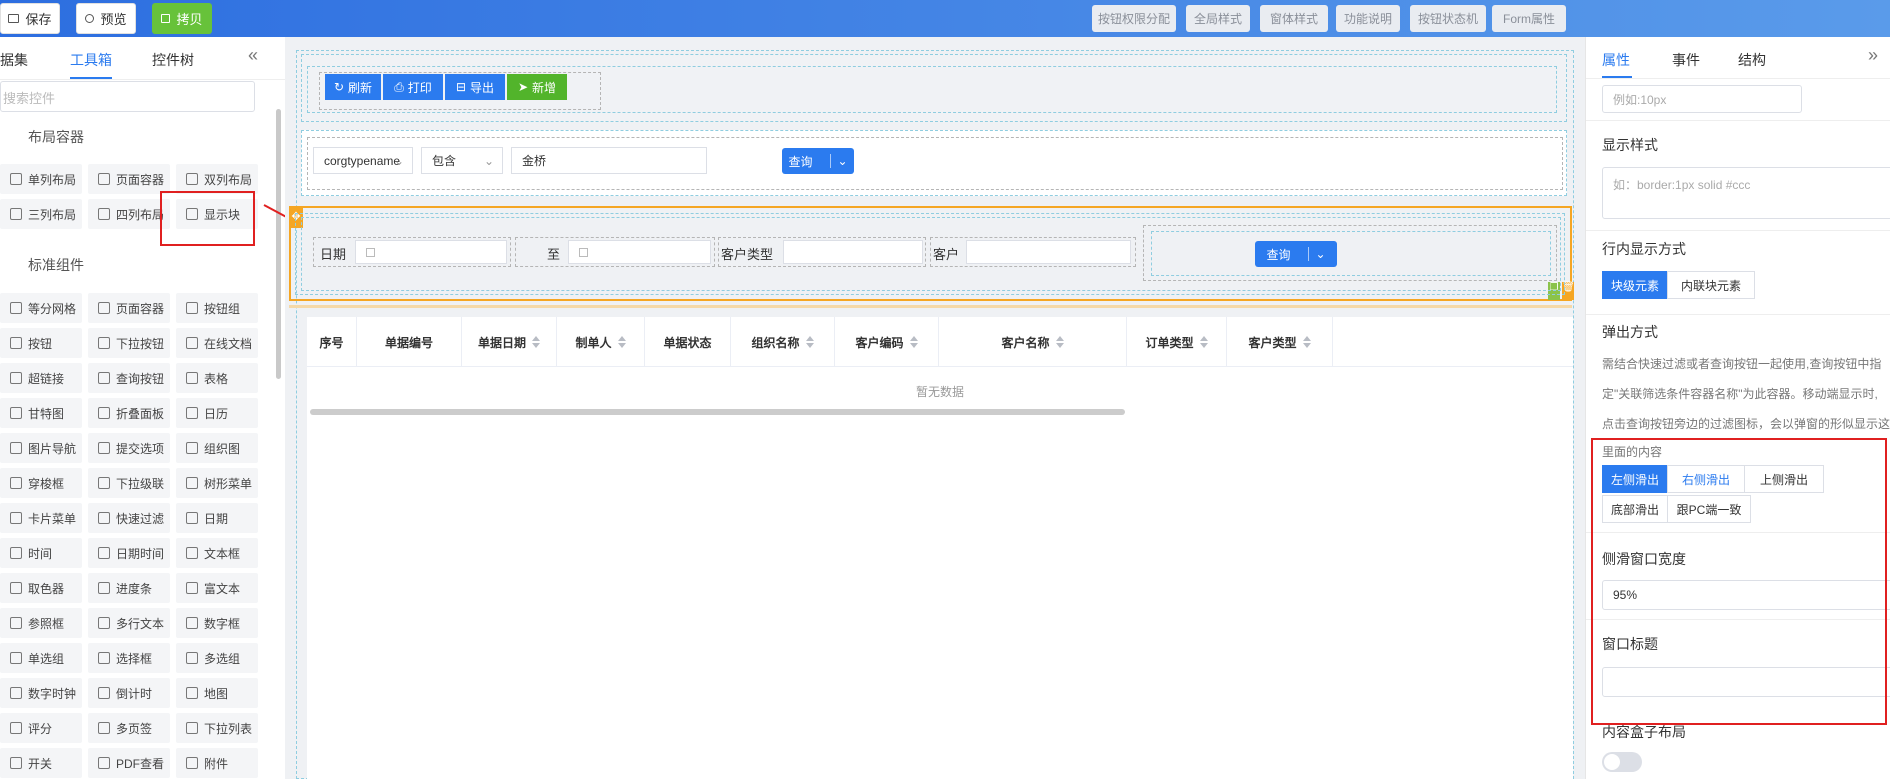 The image size is (1890, 779). What do you see at coordinates (129, 343) in the screenshot?
I see `component-item: 下拉按钮` at bounding box center [129, 343].